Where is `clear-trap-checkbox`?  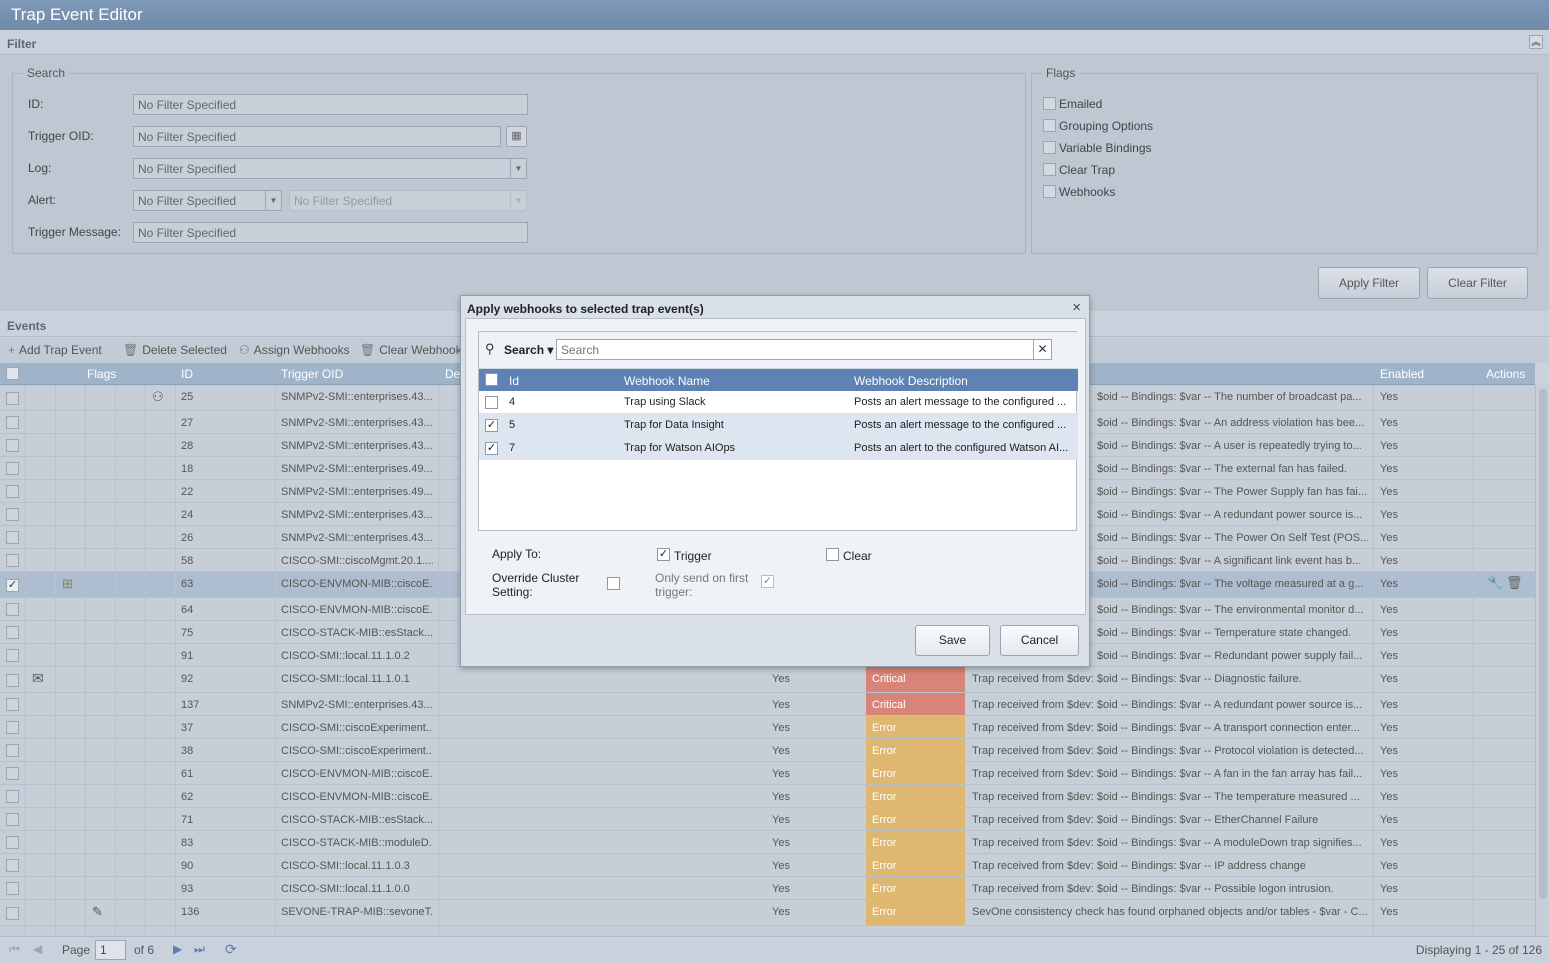
clear-trap-checkbox is located at coordinates (1049, 169).